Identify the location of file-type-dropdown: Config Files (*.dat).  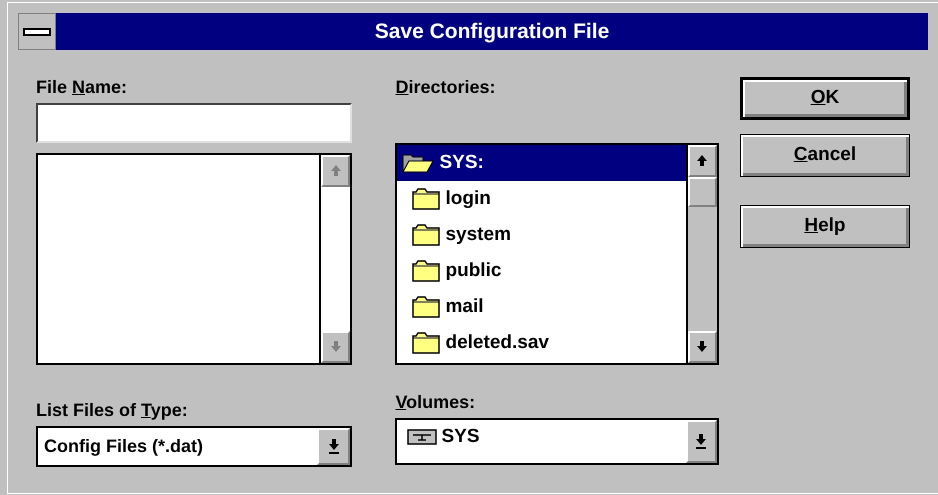
(194, 446).